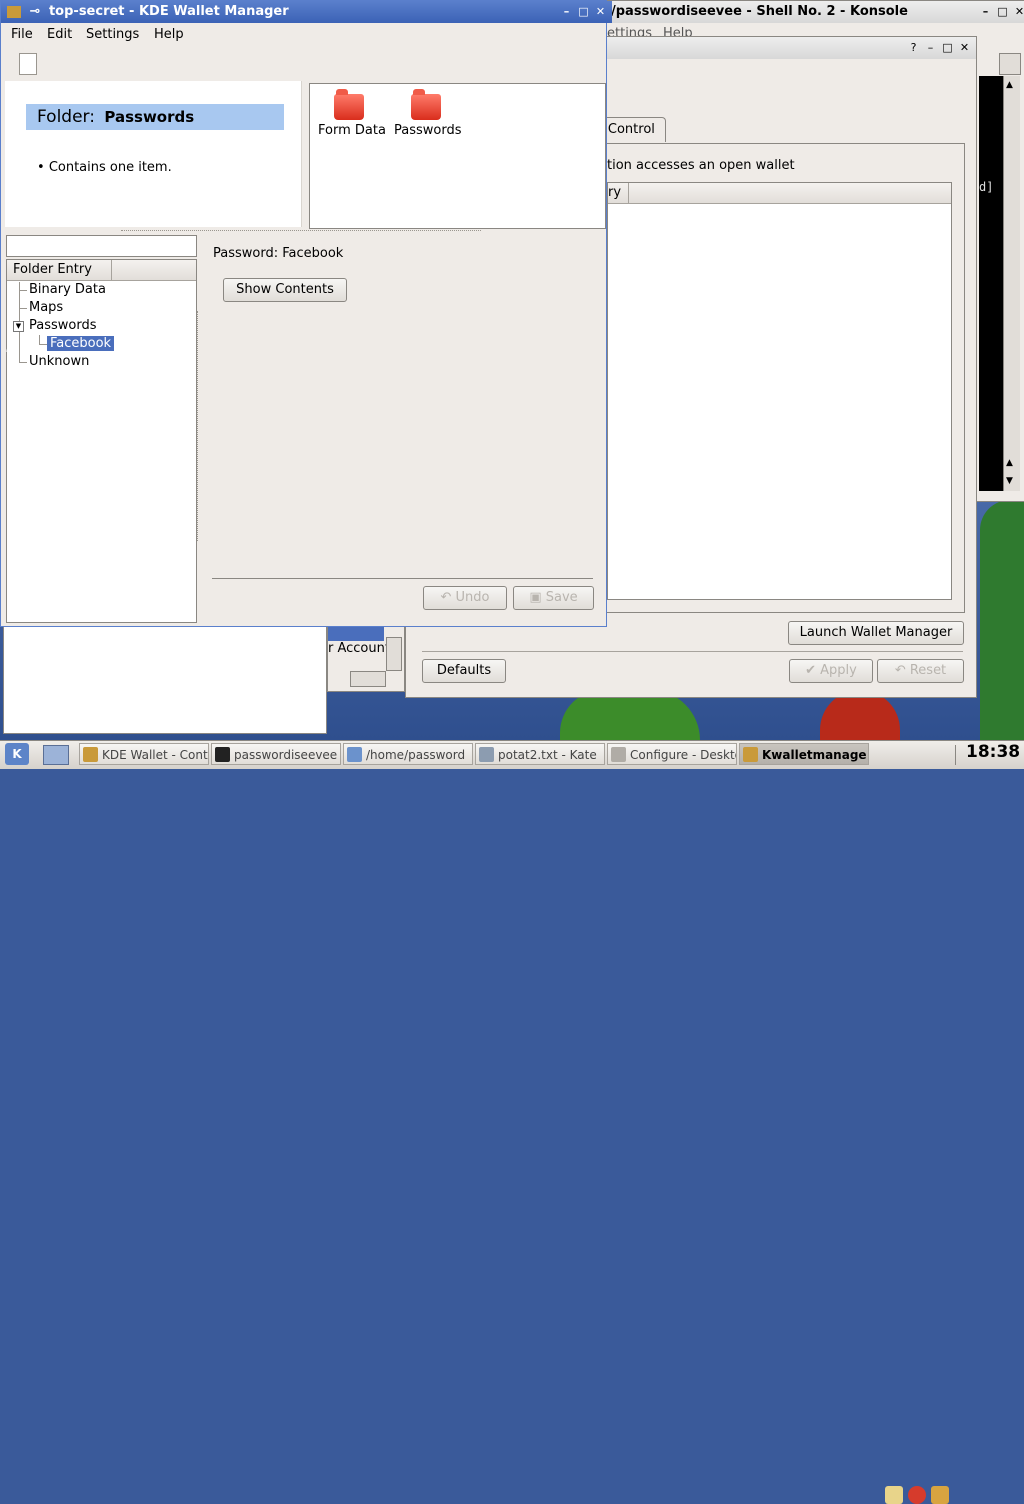  What do you see at coordinates (352, 130) in the screenshot?
I see `folder-form-data-label: Form Data` at bounding box center [352, 130].